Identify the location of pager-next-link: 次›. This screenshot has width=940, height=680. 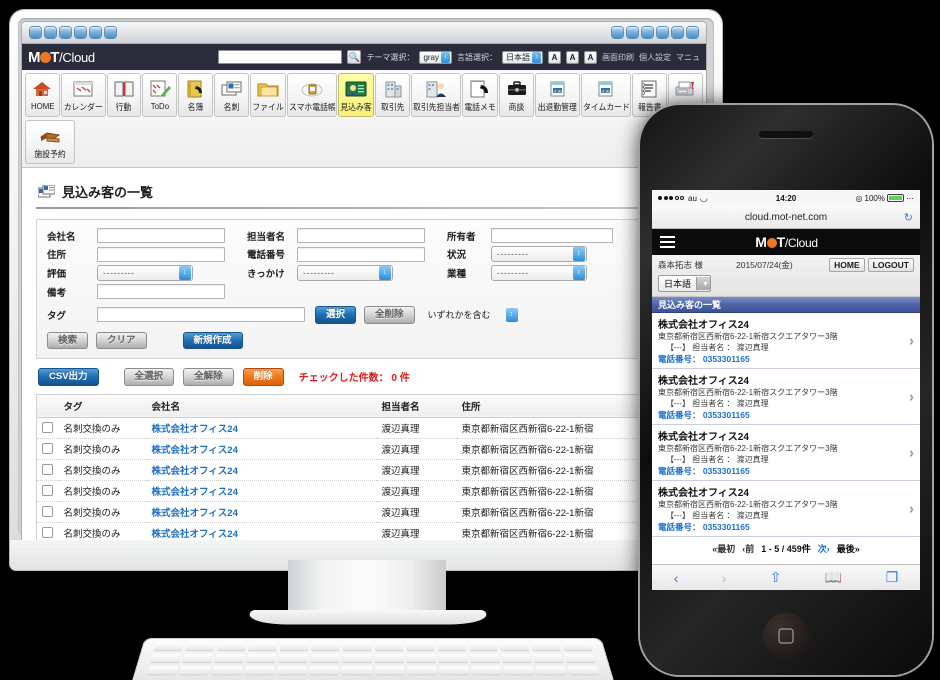
(824, 548).